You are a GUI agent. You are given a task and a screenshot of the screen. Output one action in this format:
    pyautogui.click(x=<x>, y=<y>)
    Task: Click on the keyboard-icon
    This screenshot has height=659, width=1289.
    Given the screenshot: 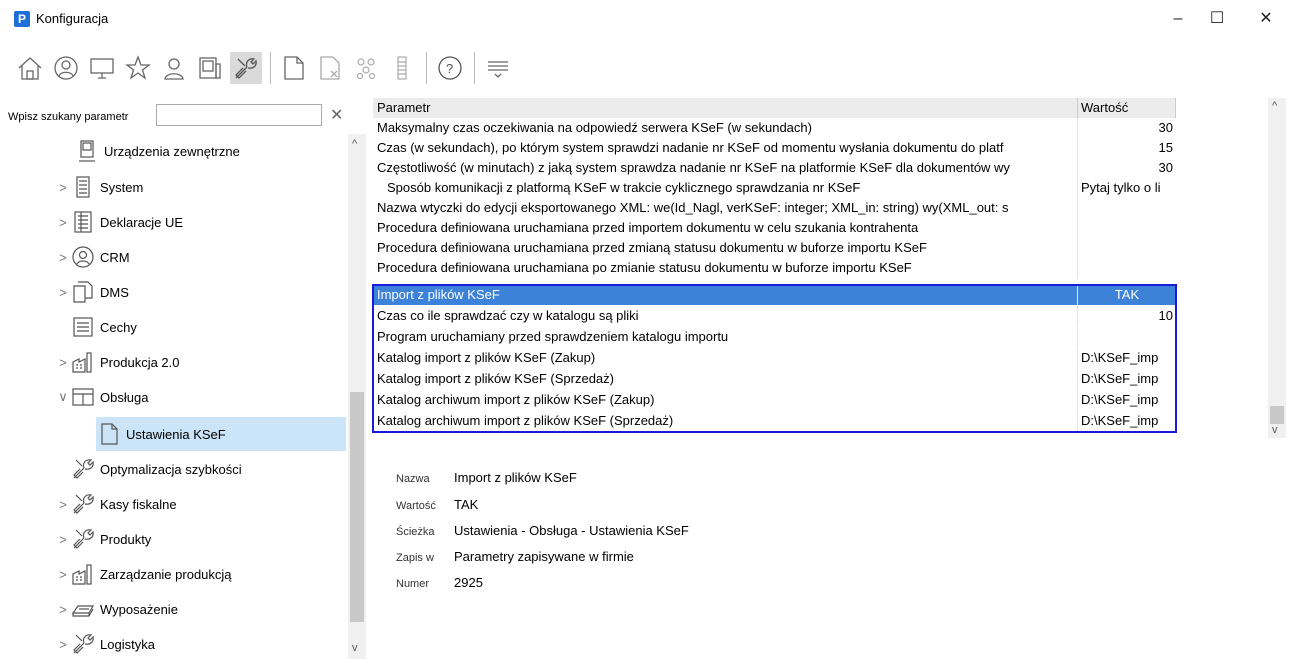 What is the action you would take?
    pyautogui.click(x=83, y=609)
    